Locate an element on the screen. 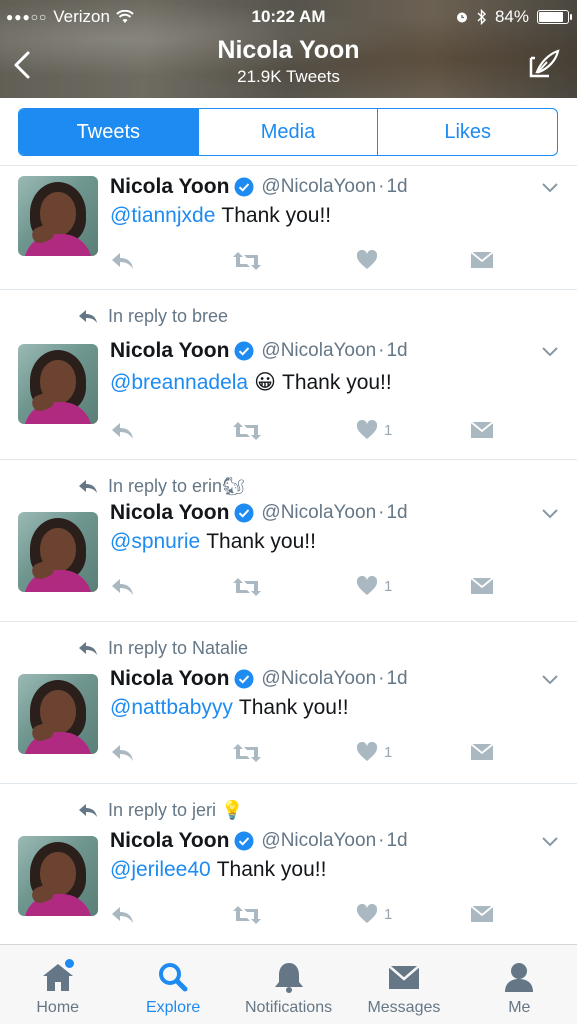 The image size is (577, 1024). compose-tweet-icon is located at coordinates (544, 64).